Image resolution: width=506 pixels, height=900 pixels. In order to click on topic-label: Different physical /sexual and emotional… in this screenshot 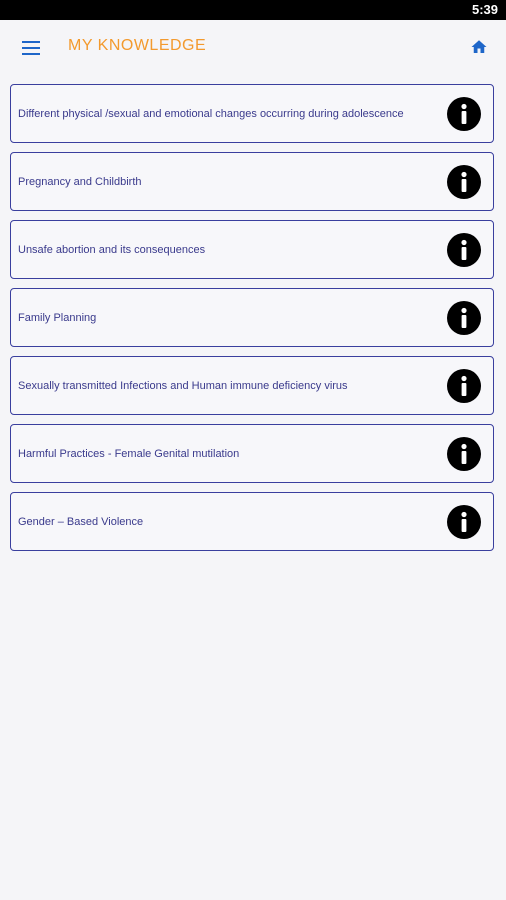, I will do `click(211, 113)`.